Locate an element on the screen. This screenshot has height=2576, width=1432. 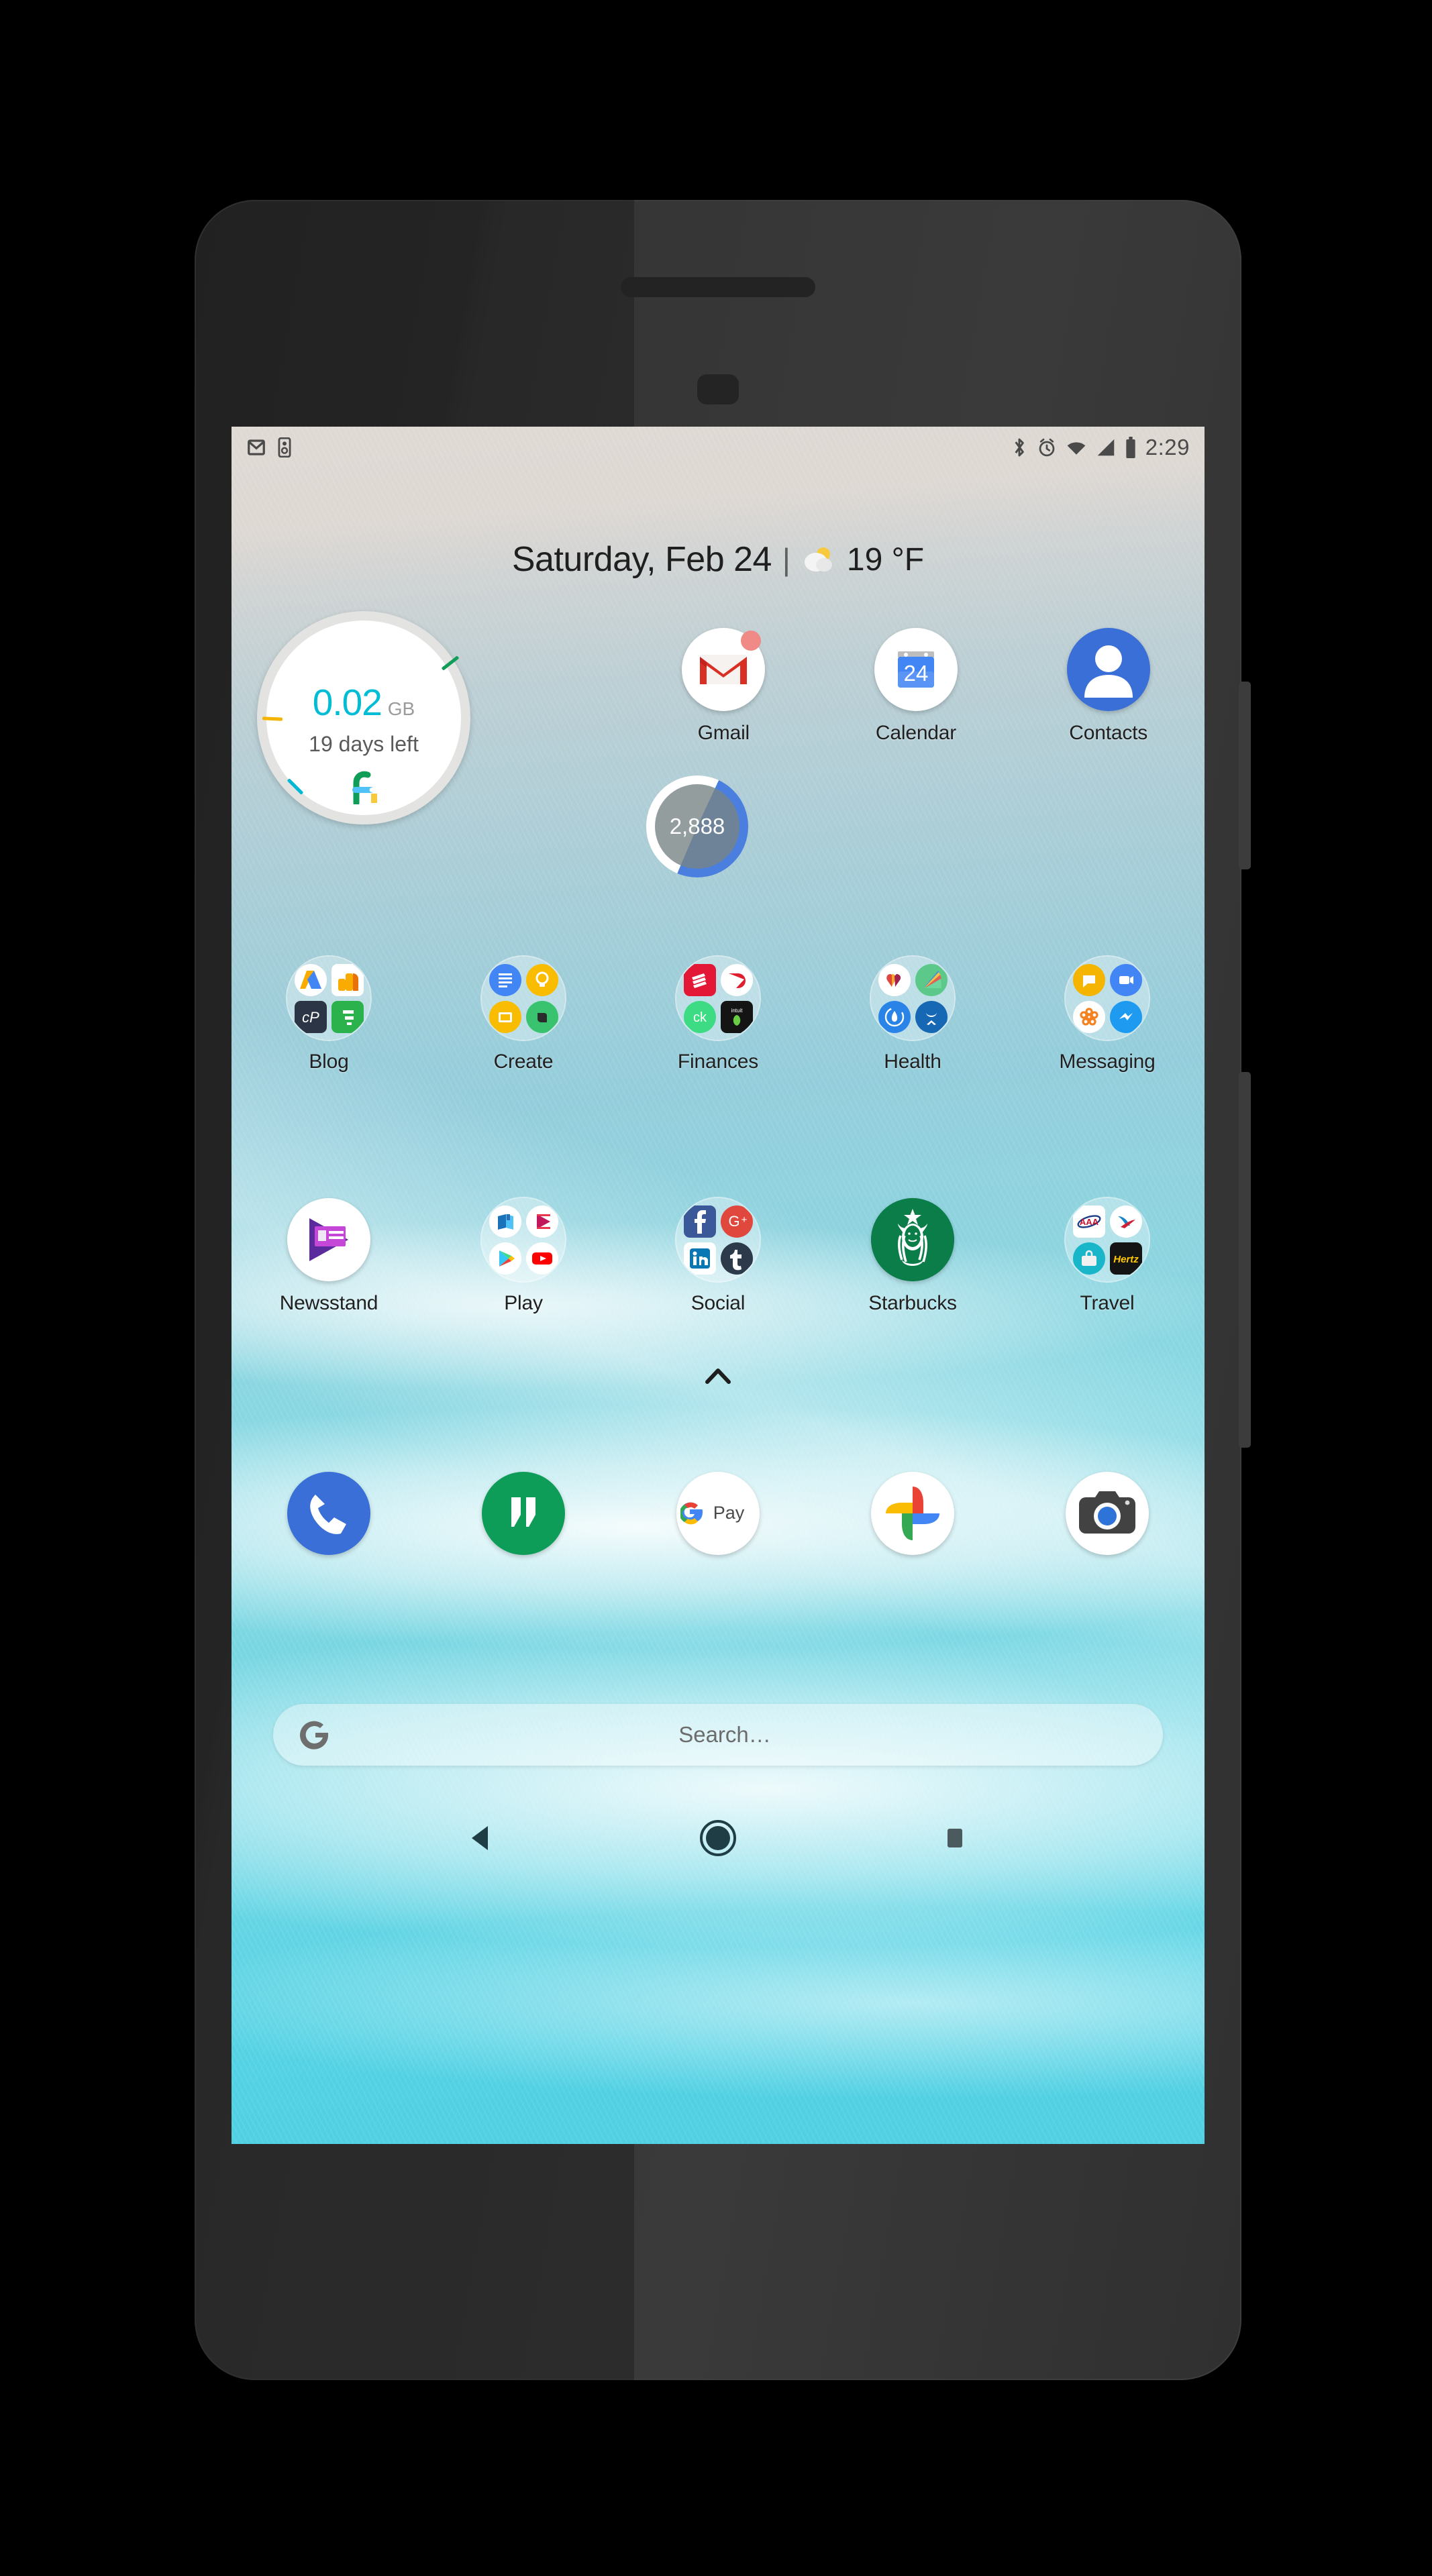
folder-preview: G + is located at coordinates (718, 1239).